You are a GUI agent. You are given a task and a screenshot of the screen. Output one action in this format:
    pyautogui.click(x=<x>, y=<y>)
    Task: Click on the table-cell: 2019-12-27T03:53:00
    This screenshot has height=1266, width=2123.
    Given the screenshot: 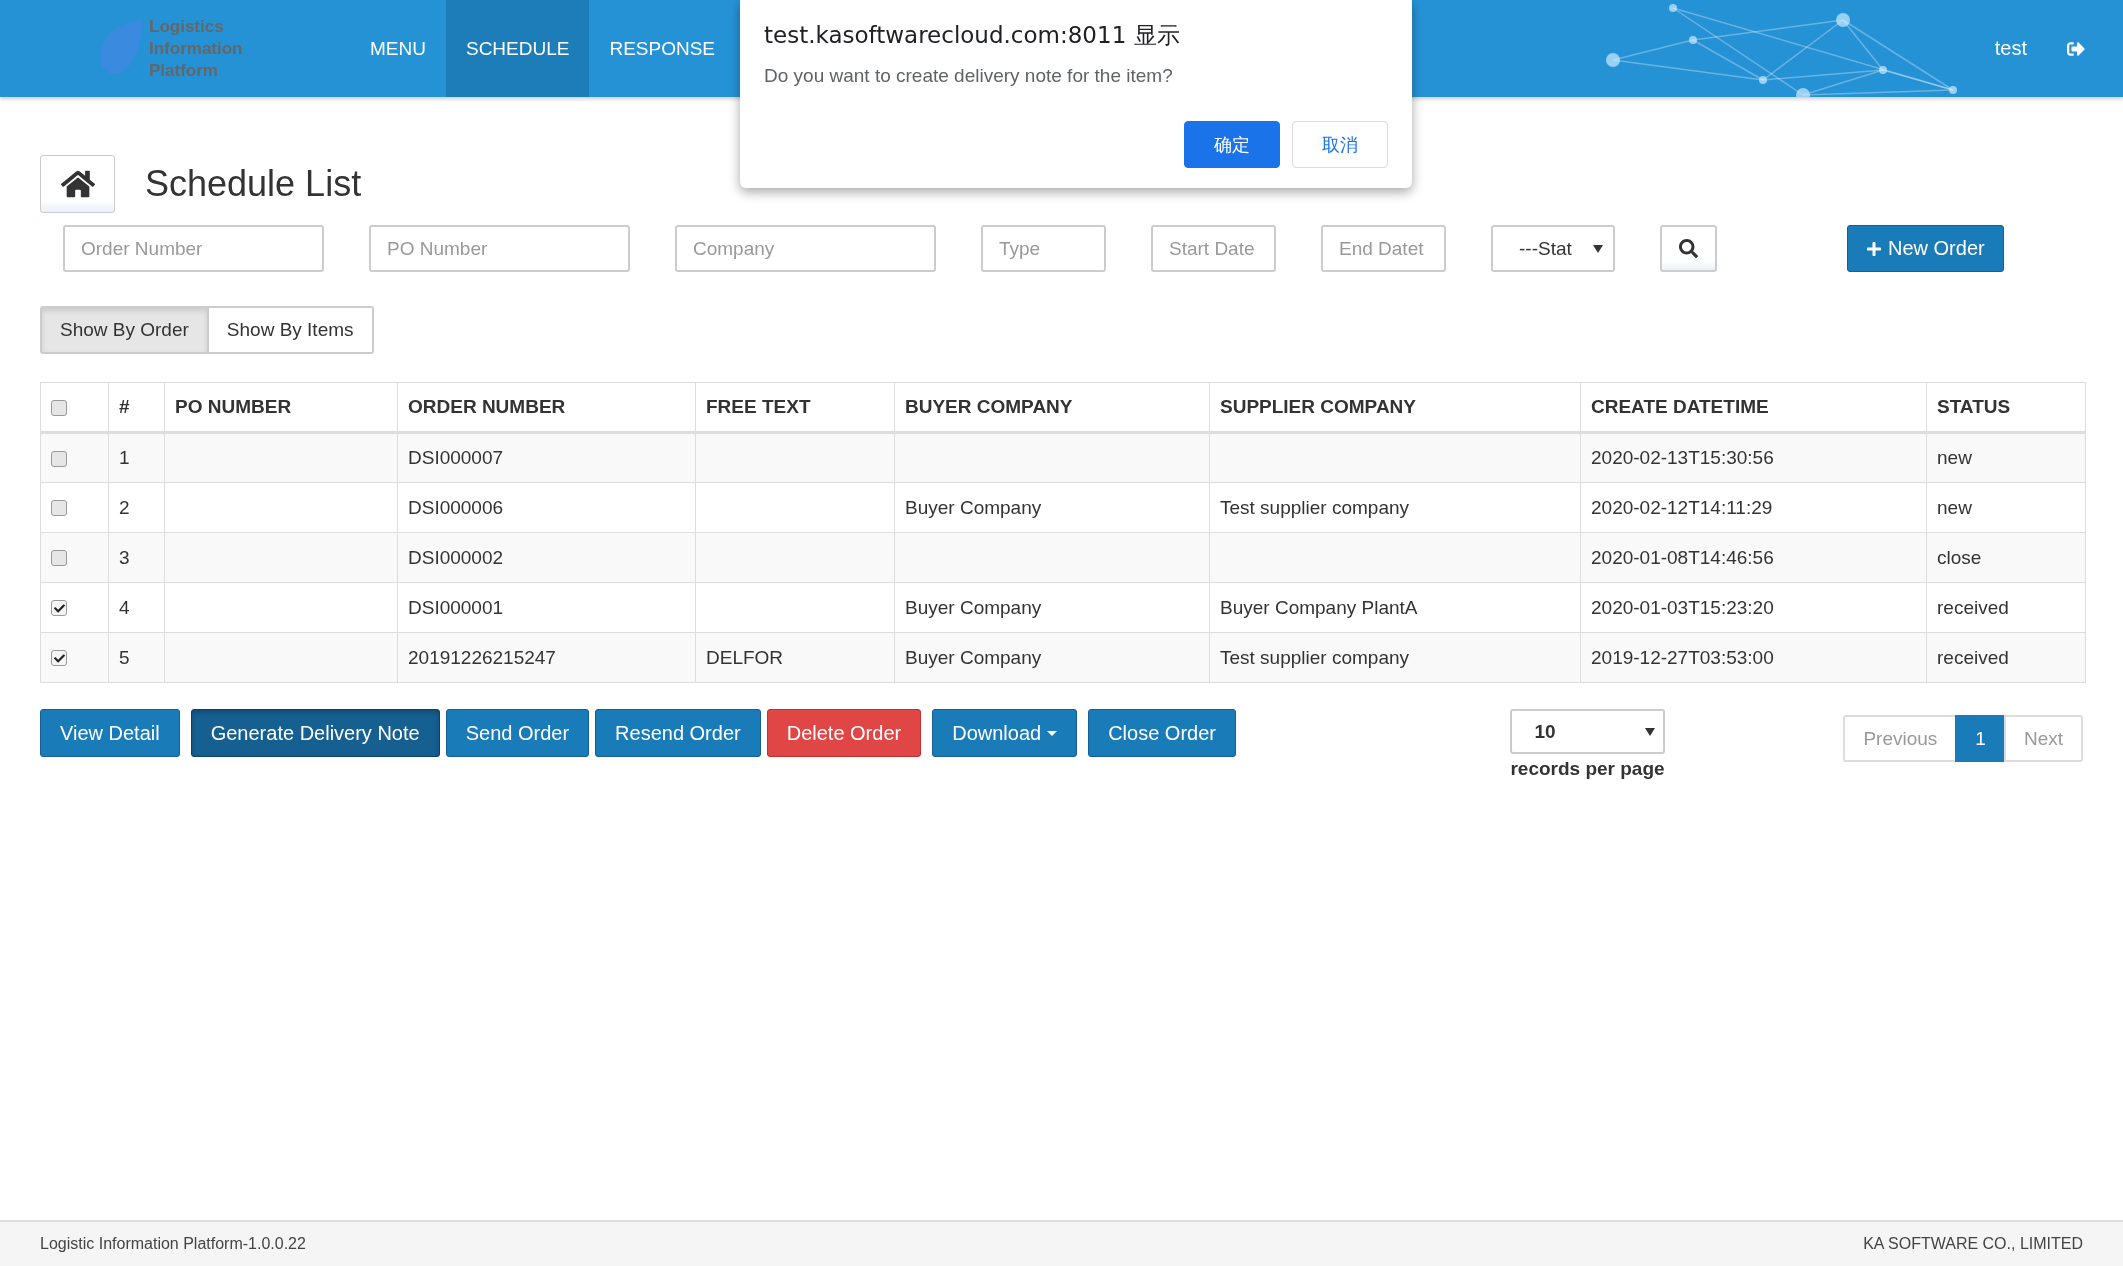 What is the action you would take?
    pyautogui.click(x=1753, y=657)
    